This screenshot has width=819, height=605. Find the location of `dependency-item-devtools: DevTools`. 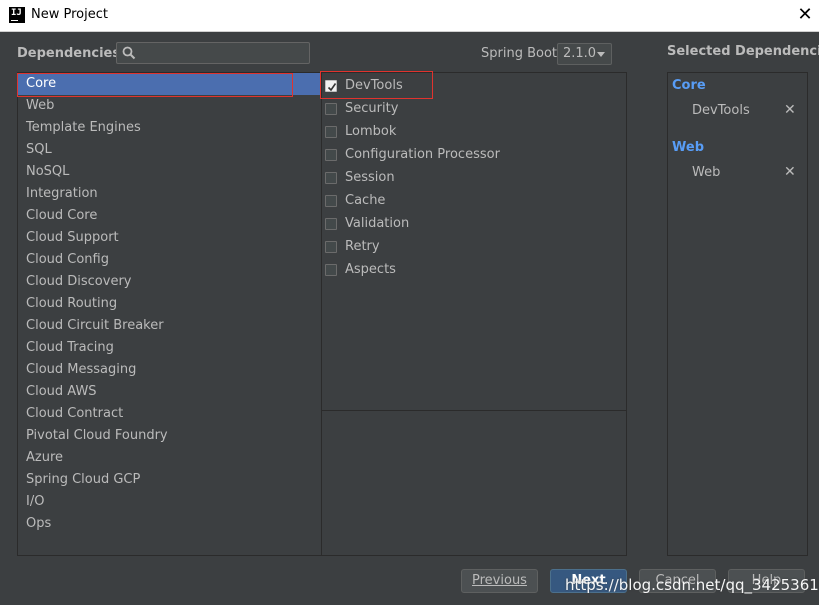

dependency-item-devtools: DevTools is located at coordinates (470, 87).